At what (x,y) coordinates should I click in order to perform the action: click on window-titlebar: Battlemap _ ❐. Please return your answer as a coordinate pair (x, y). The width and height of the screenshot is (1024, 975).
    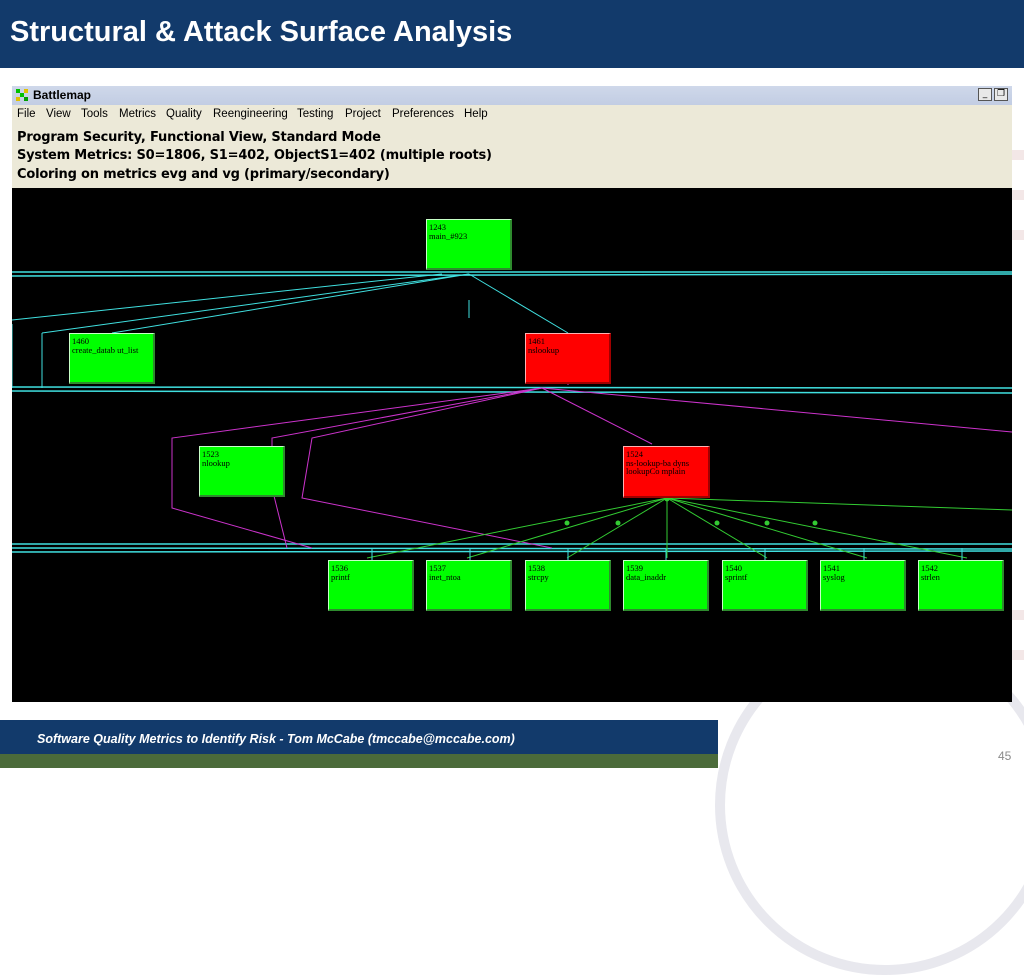
    Looking at the image, I should click on (512, 95).